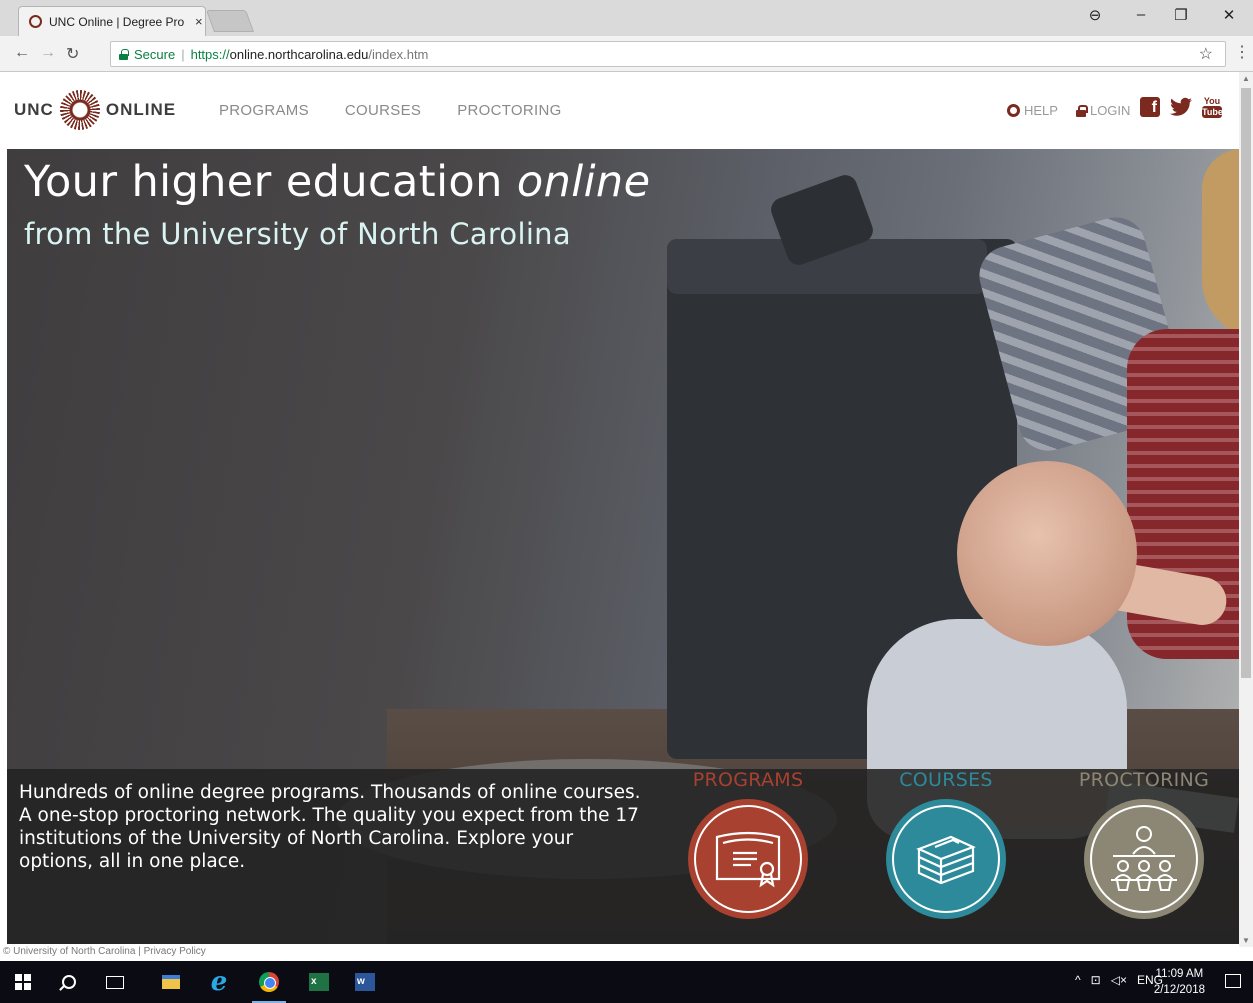 The height and width of the screenshot is (1003, 1253). I want to click on new-tab-button, so click(230, 21).